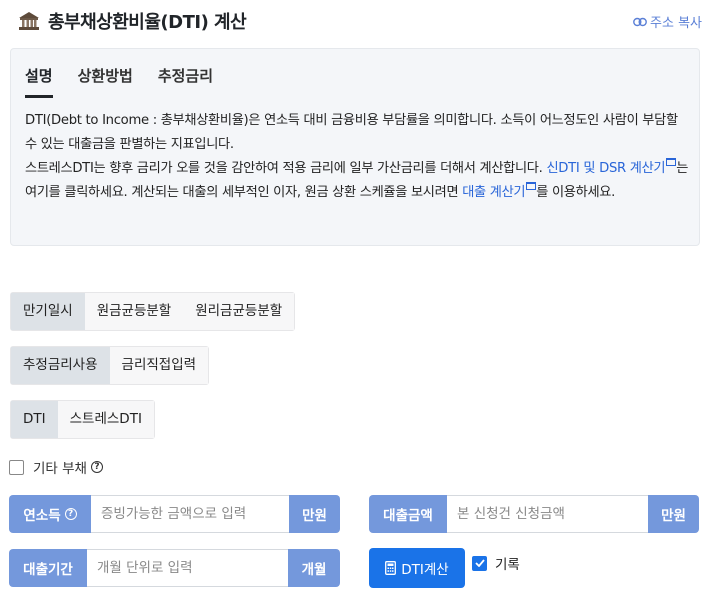  What do you see at coordinates (425, 570) in the screenshot?
I see `dti-calculate-label: DTI계산` at bounding box center [425, 570].